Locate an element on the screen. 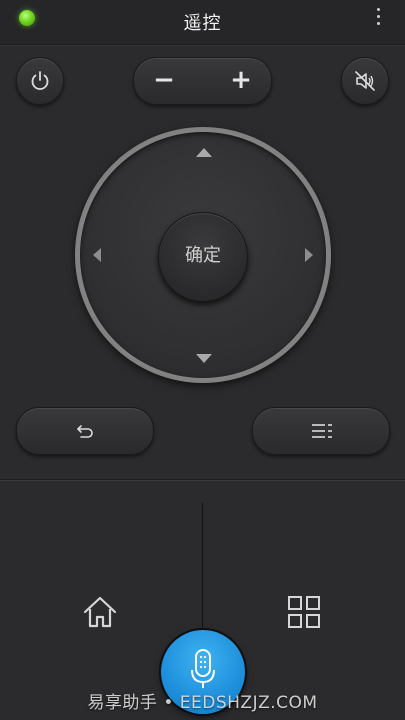 Image resolution: width=405 pixels, height=720 pixels. more-vertical-icon is located at coordinates (378, 19).